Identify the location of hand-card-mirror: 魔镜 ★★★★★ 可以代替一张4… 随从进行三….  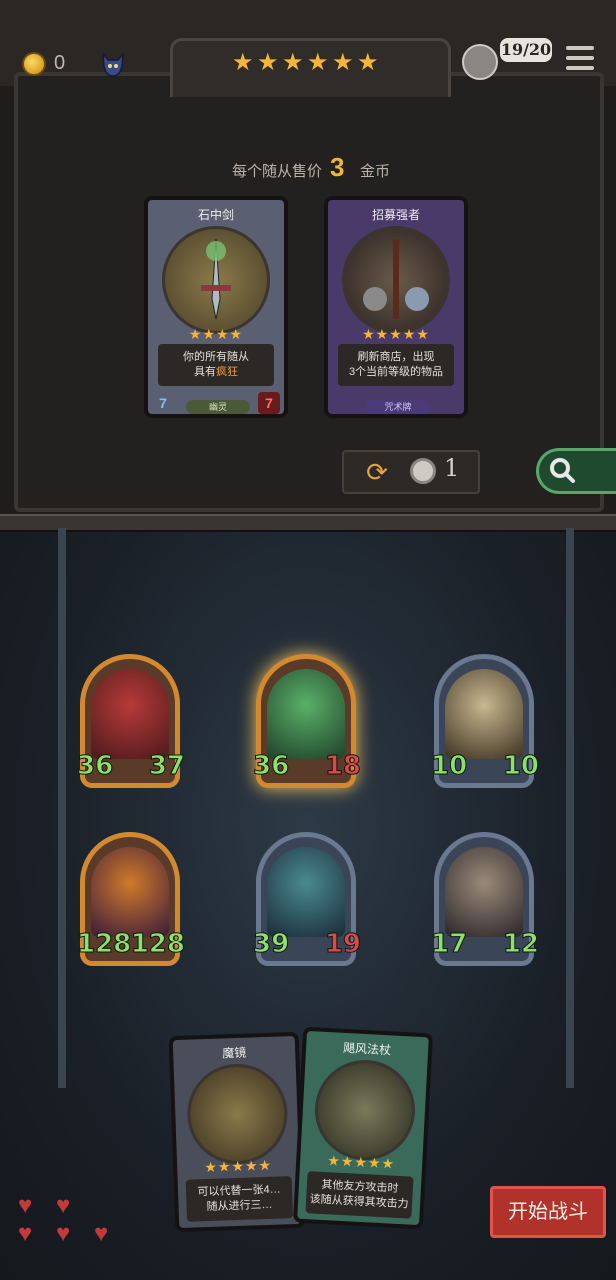
(237, 1132).